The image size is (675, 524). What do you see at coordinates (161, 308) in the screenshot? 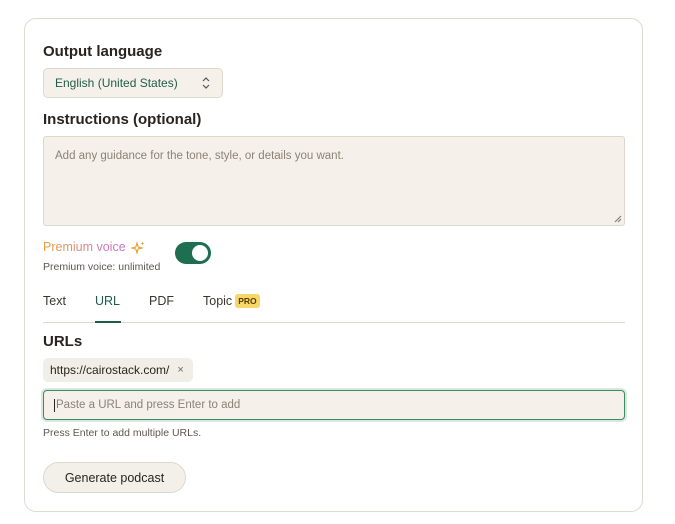
I see `tab-pdf: PDF` at bounding box center [161, 308].